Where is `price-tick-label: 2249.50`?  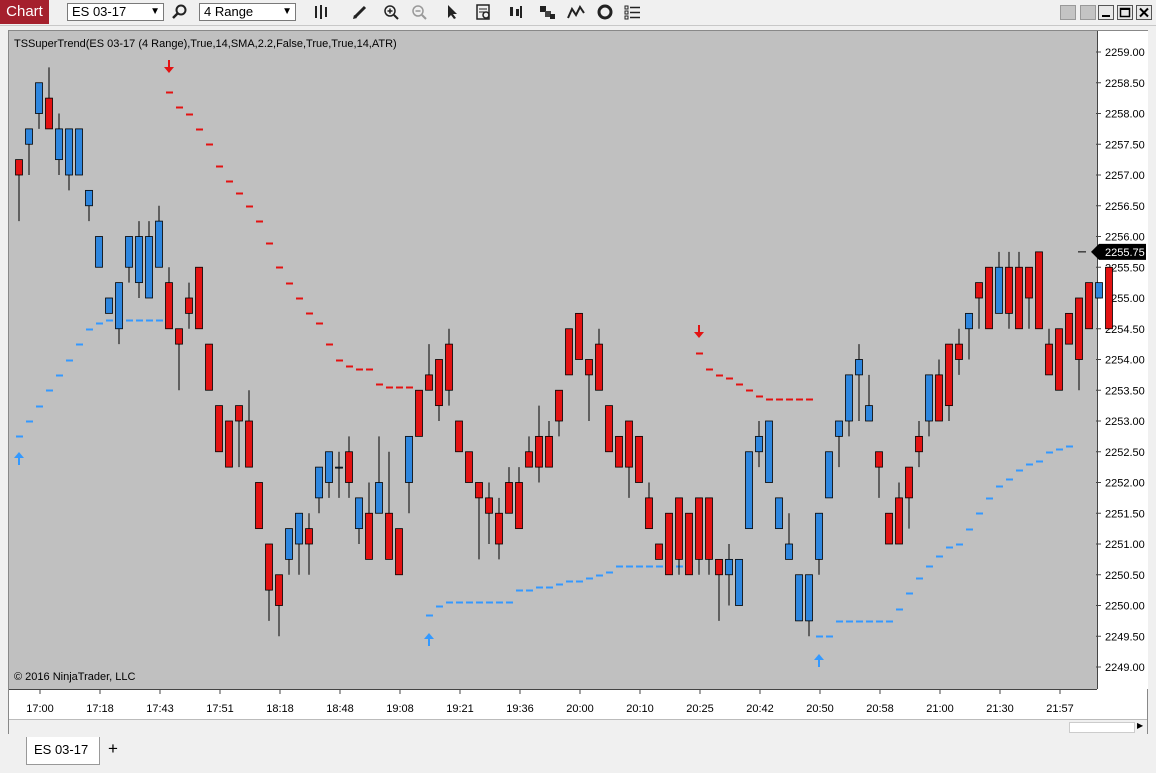 price-tick-label: 2249.50 is located at coordinates (1125, 637).